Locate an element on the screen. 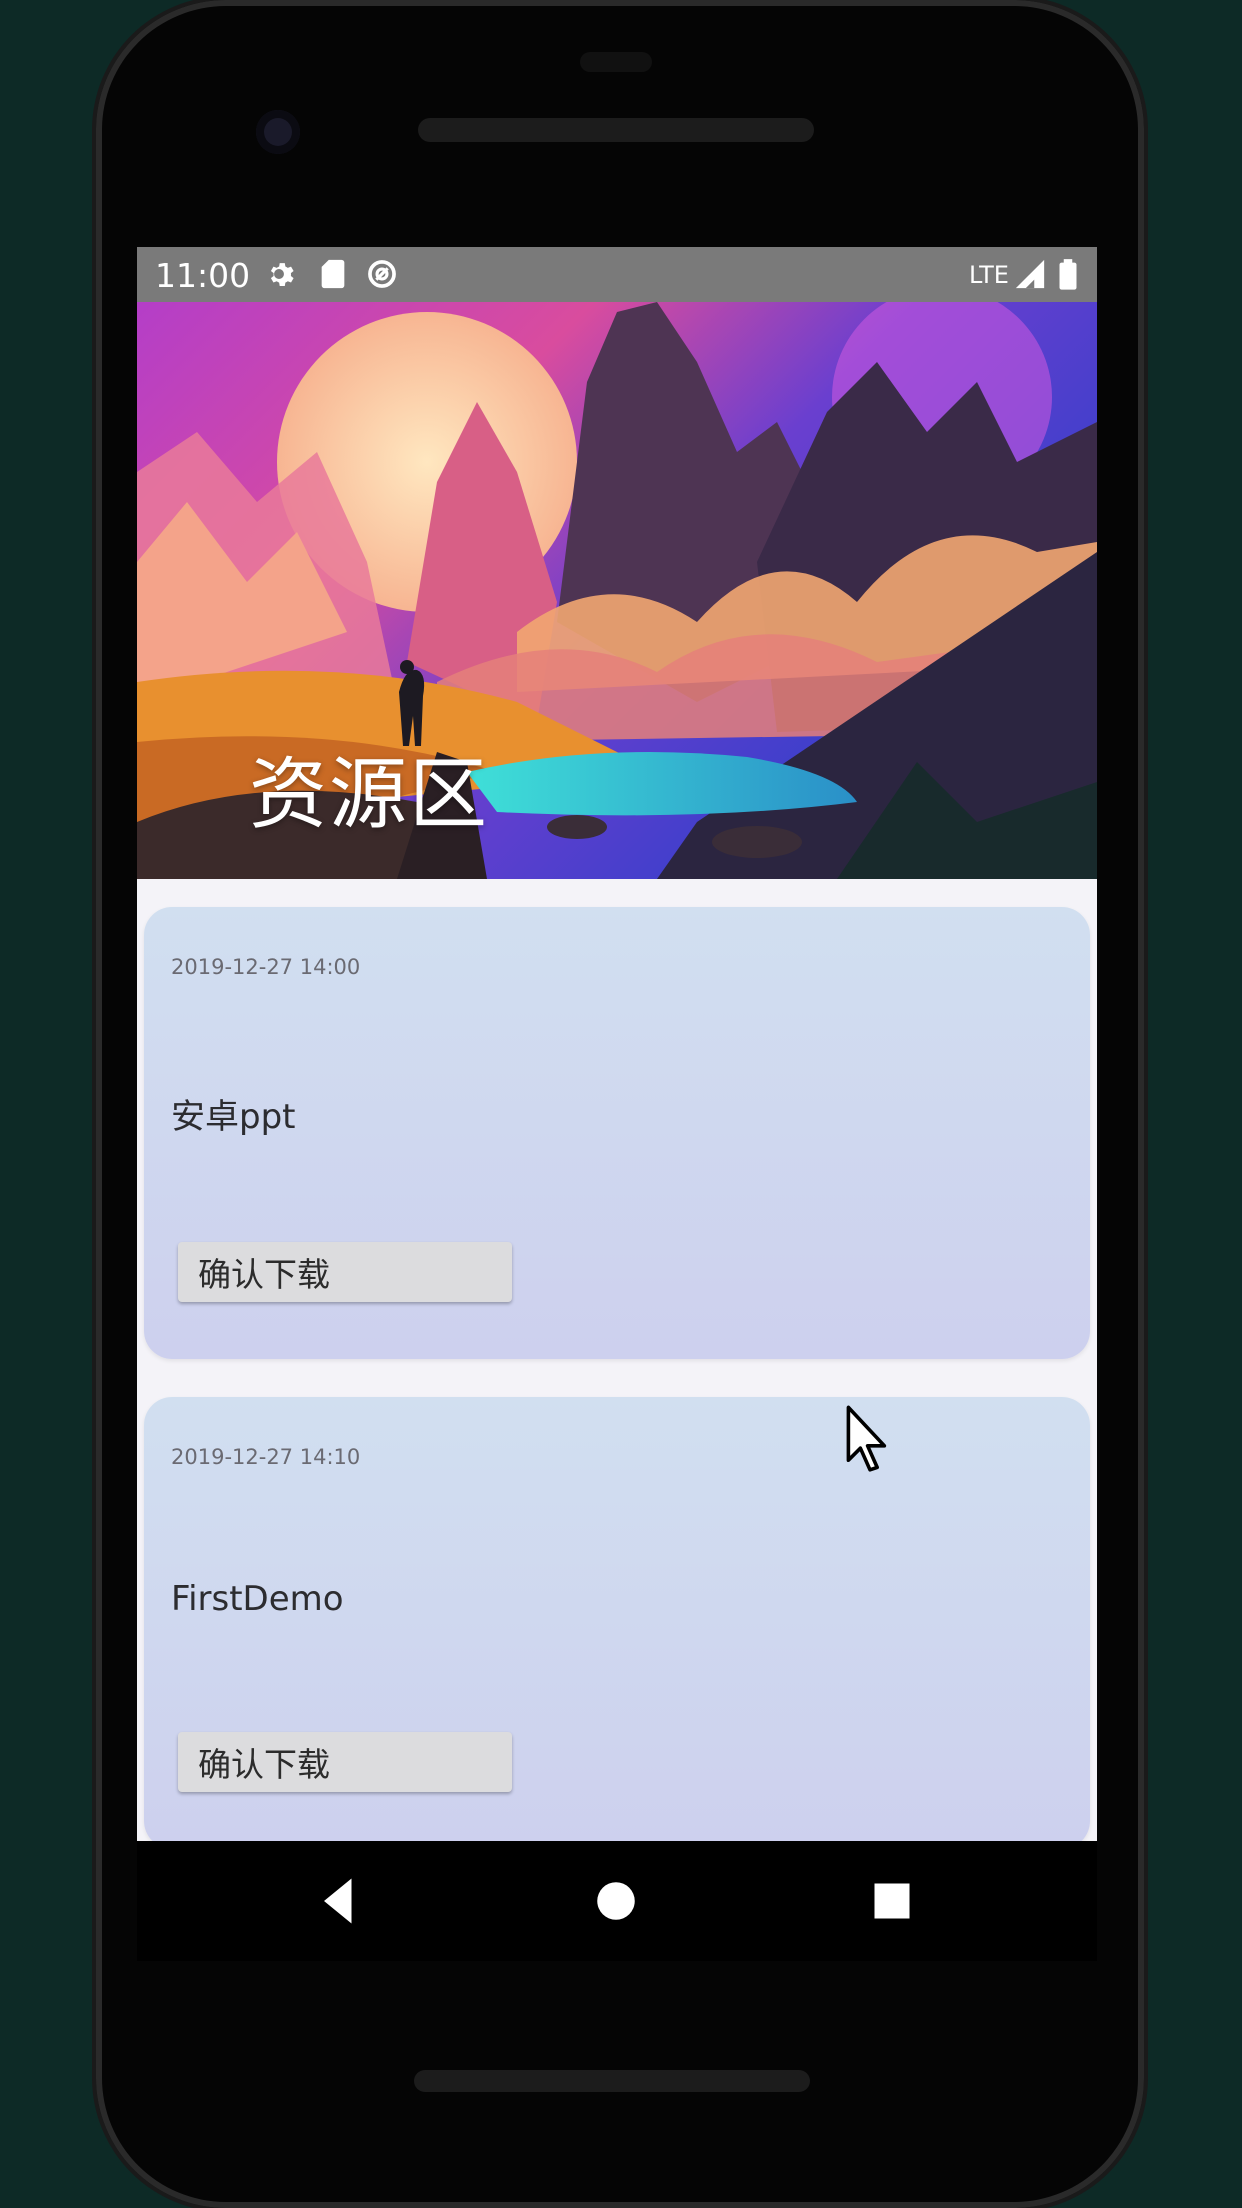  resource-title: 安卓ppt is located at coordinates (233, 1117).